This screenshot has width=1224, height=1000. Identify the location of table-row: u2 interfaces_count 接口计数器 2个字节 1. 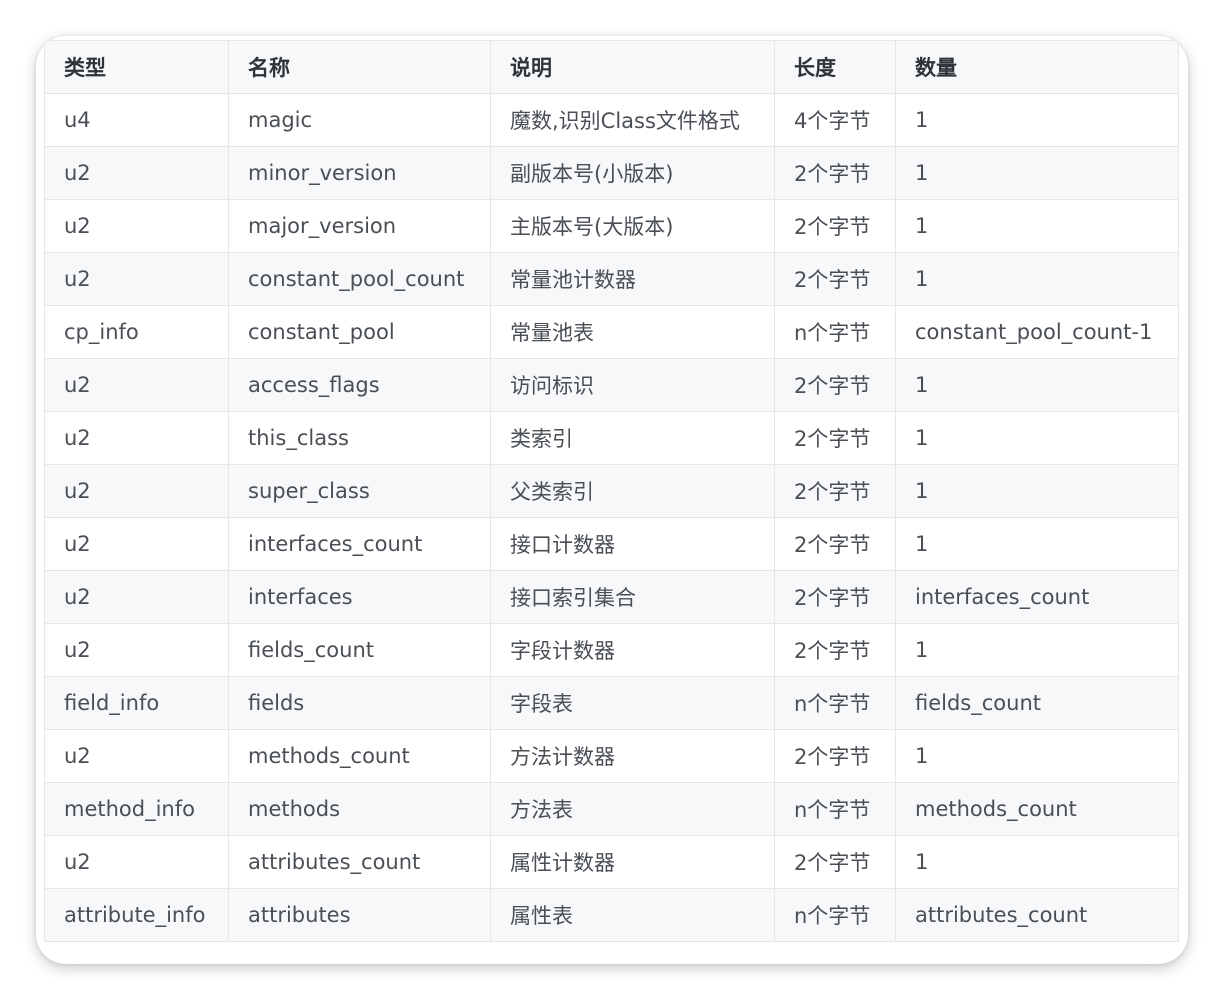
(611, 544).